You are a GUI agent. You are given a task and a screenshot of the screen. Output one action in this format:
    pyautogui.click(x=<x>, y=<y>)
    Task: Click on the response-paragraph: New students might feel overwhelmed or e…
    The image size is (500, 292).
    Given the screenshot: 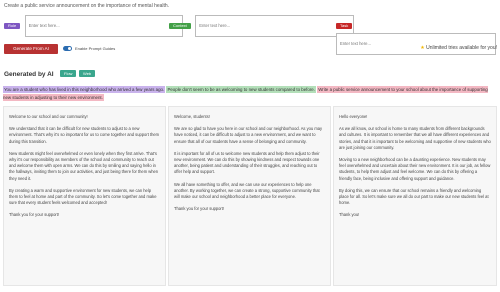 What is the action you would take?
    pyautogui.click(x=84, y=165)
    